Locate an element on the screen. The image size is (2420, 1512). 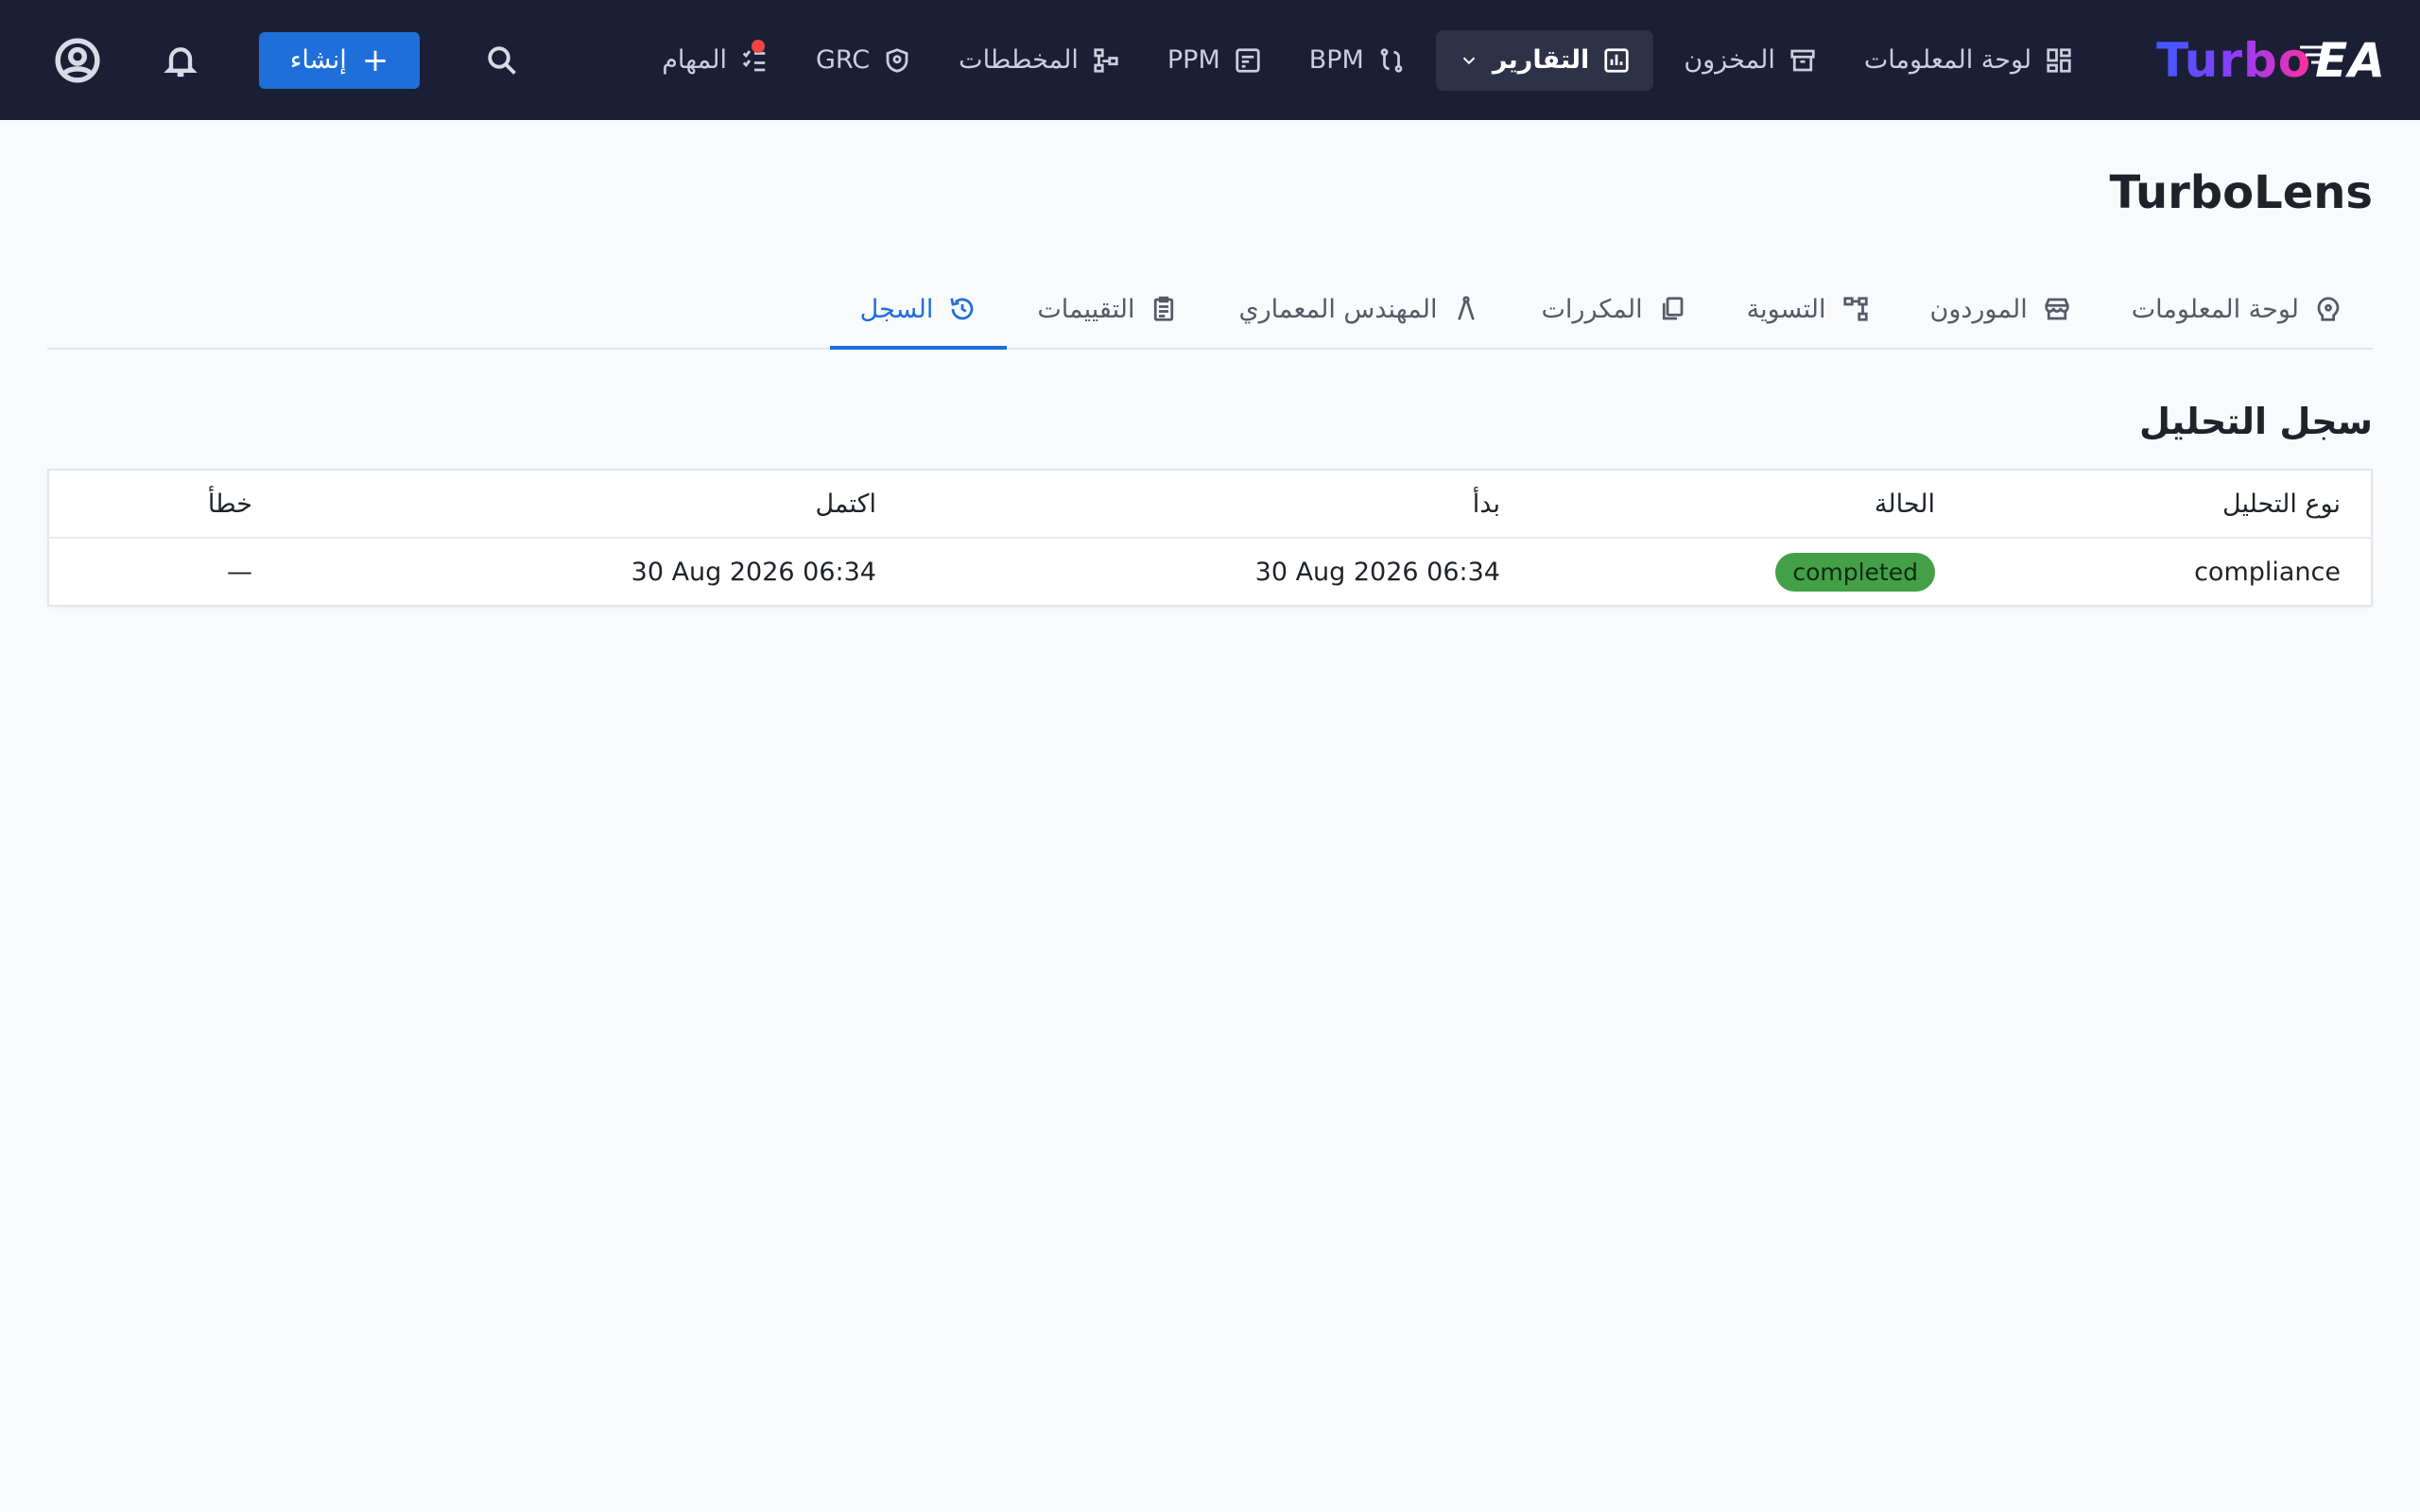
nav-item-reports: التقارير is located at coordinates (1544, 60).